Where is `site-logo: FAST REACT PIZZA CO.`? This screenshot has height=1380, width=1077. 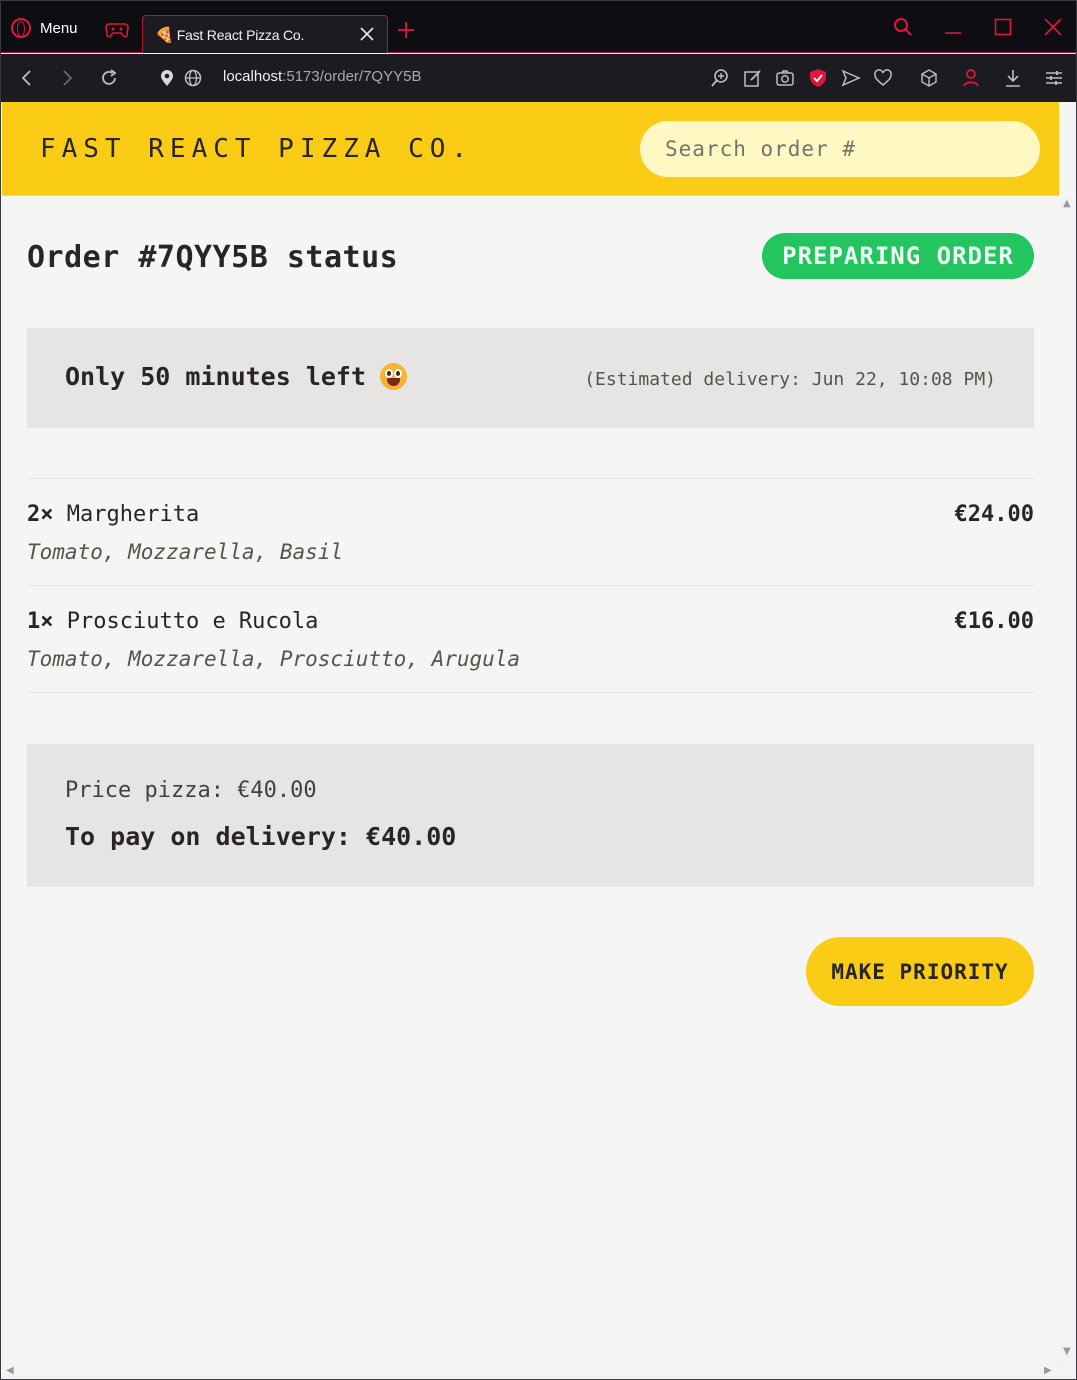 site-logo: FAST REACT PIZZA CO. is located at coordinates (256, 149).